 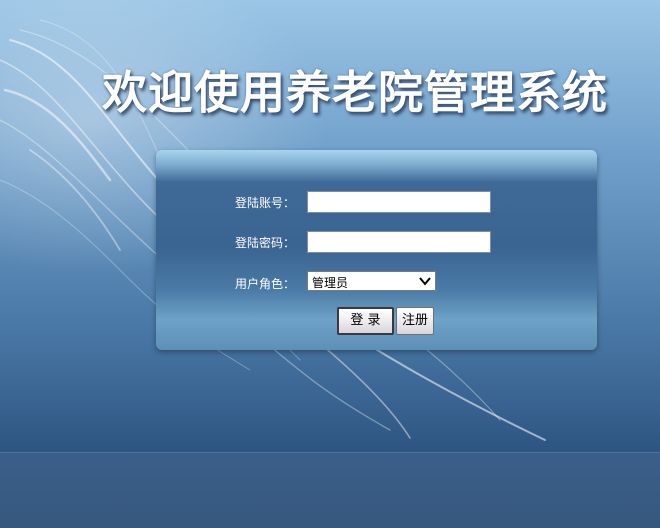 What do you see at coordinates (365, 321) in the screenshot?
I see `login-button: 登 录` at bounding box center [365, 321].